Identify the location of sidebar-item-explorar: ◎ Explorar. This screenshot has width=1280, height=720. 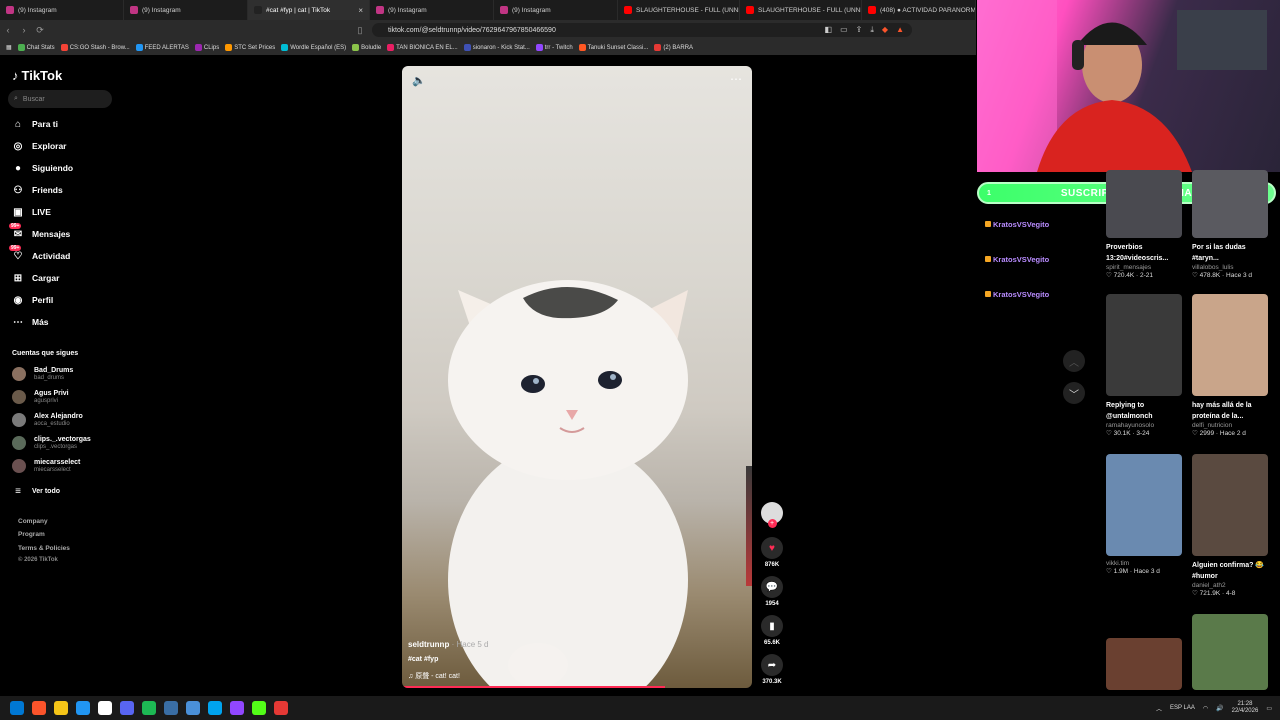
(39, 146).